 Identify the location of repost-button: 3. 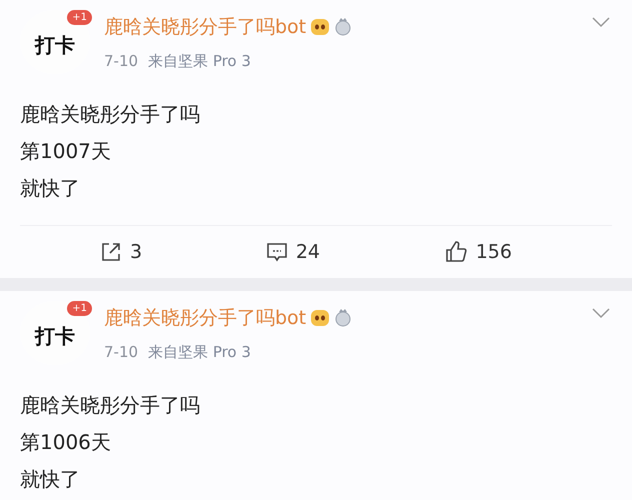
(121, 252).